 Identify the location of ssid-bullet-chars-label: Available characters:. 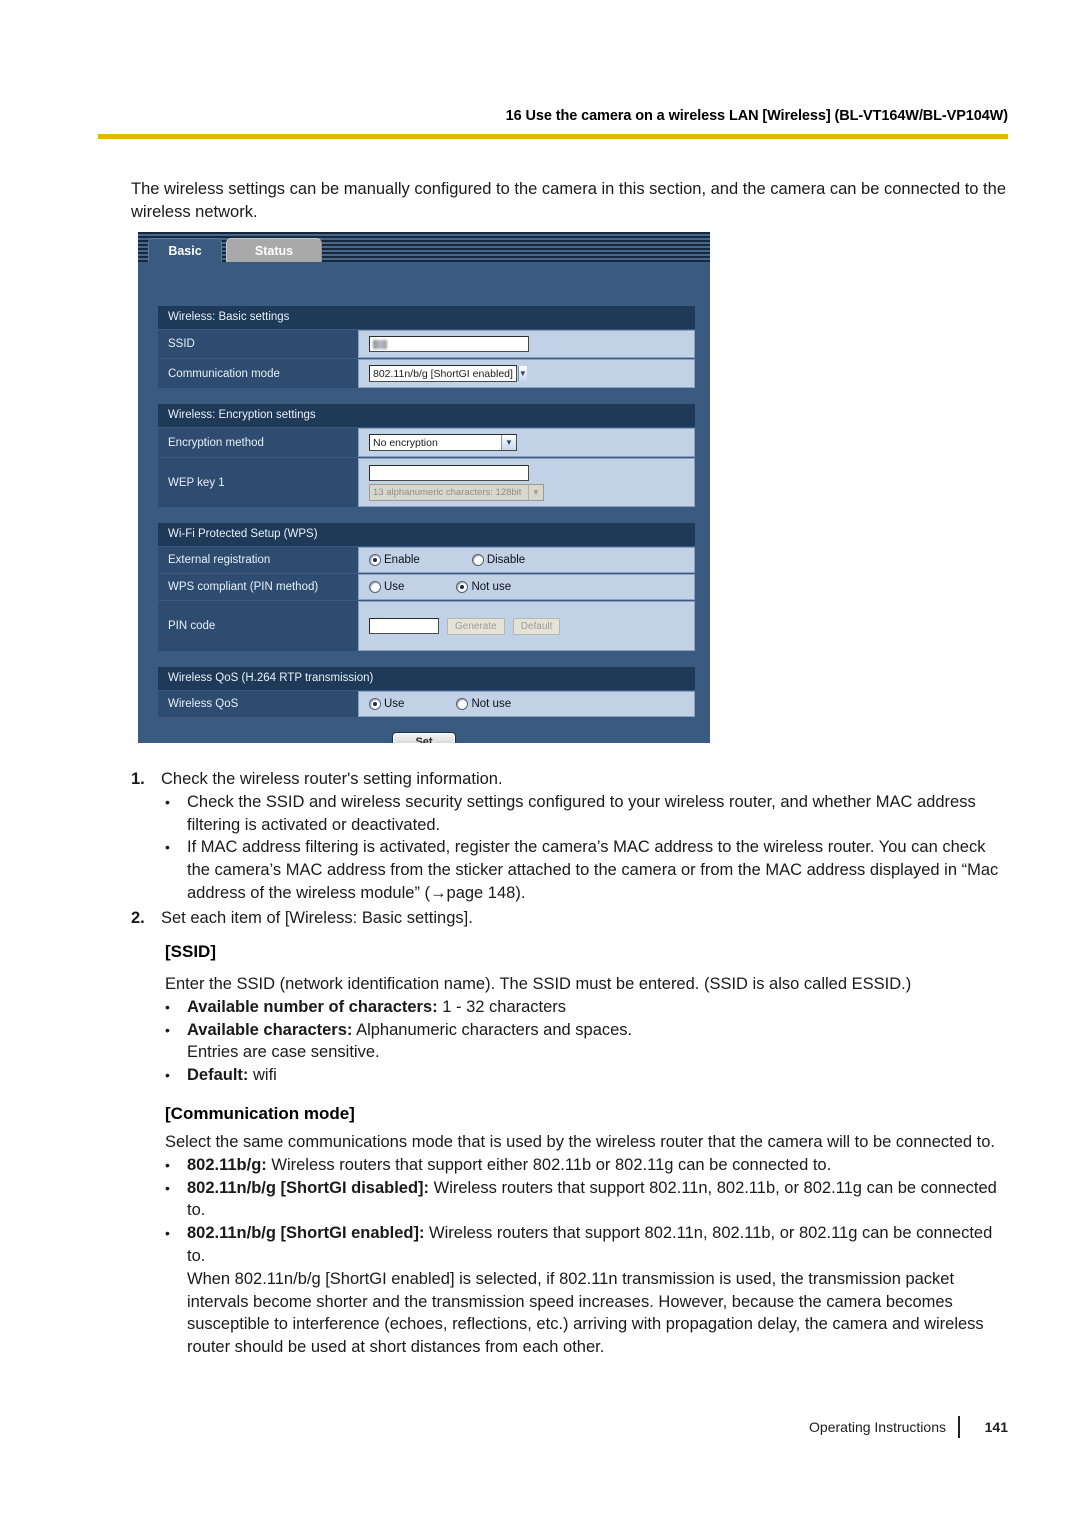
(270, 1029).